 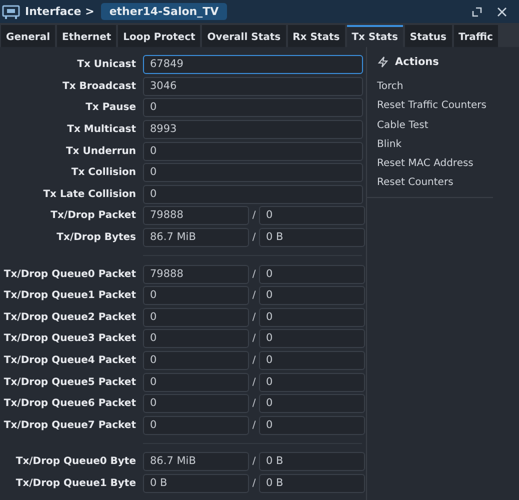 I want to click on field-label: Tx Multicast, so click(x=101, y=130).